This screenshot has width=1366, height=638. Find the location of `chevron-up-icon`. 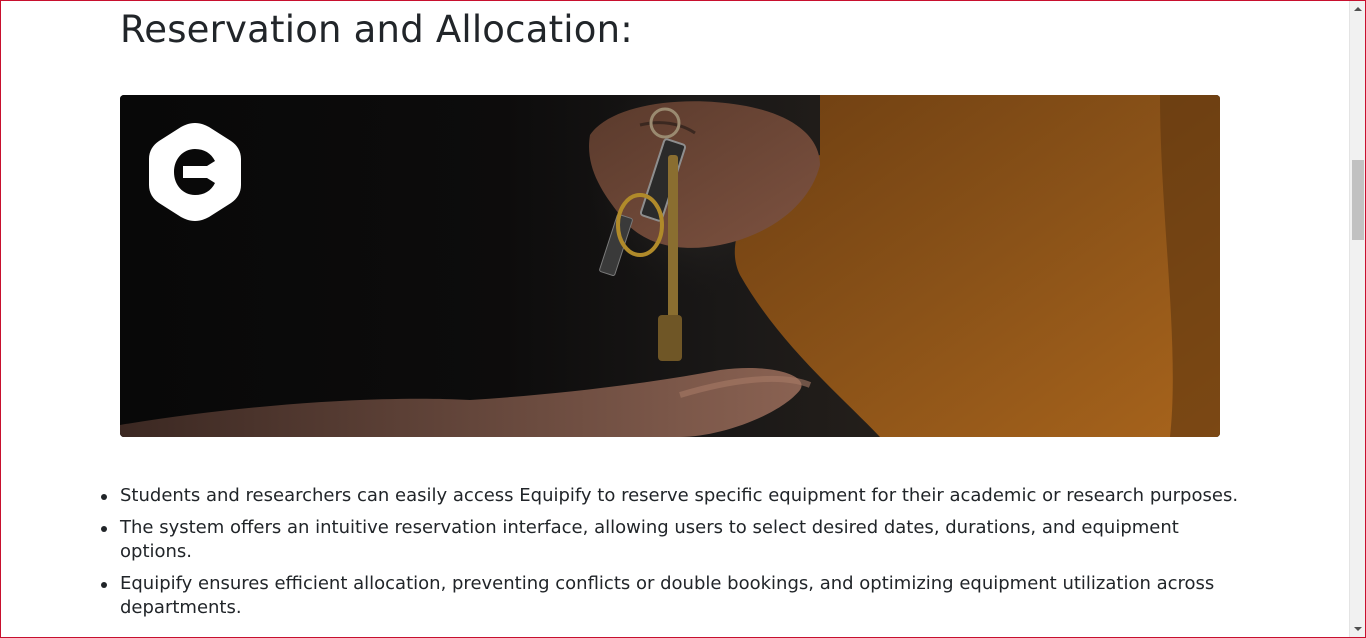

chevron-up-icon is located at coordinates (1358, 9).